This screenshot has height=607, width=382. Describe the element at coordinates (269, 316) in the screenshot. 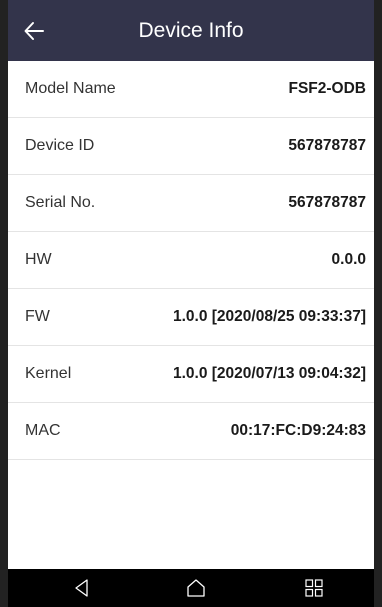

I see `row-value: 1.0.0 [2020/08/25 09:33:37]` at that location.